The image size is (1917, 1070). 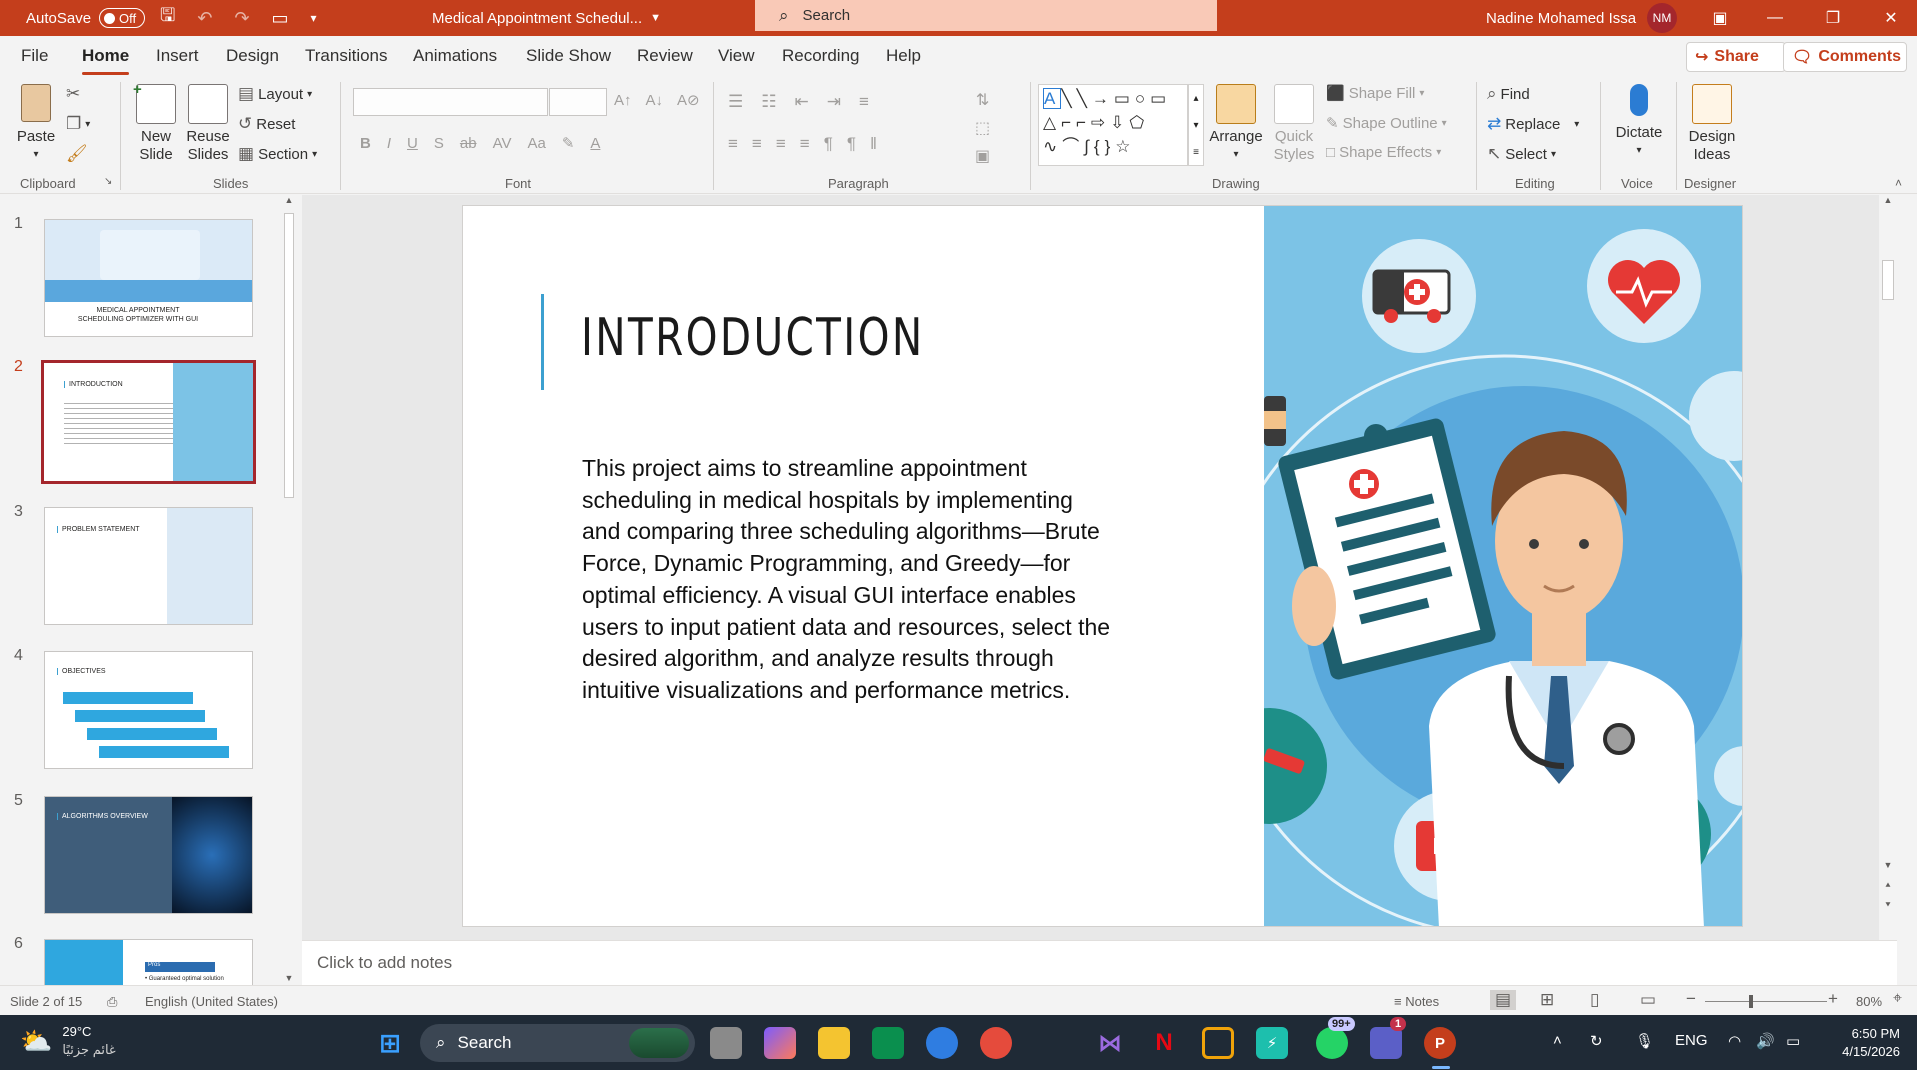 I want to click on shape-textbox-icon: A, so click(x=1052, y=98).